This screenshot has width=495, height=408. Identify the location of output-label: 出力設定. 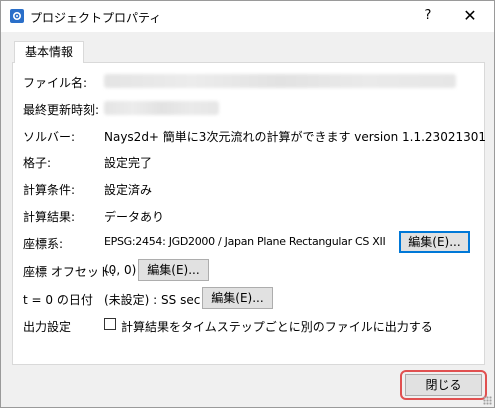
(47, 327).